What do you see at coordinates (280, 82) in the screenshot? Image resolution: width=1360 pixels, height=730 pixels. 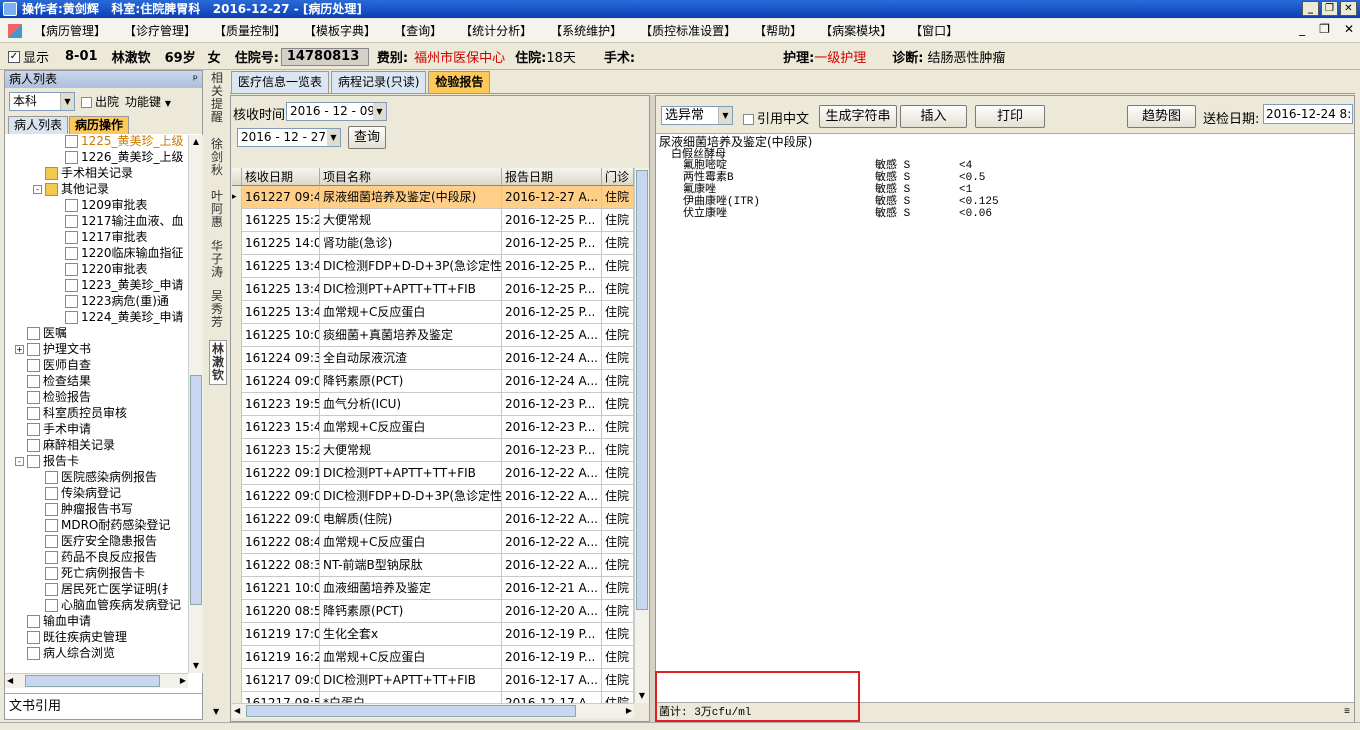 I see `tab-medical-overview: 医疗信息一览表` at bounding box center [280, 82].